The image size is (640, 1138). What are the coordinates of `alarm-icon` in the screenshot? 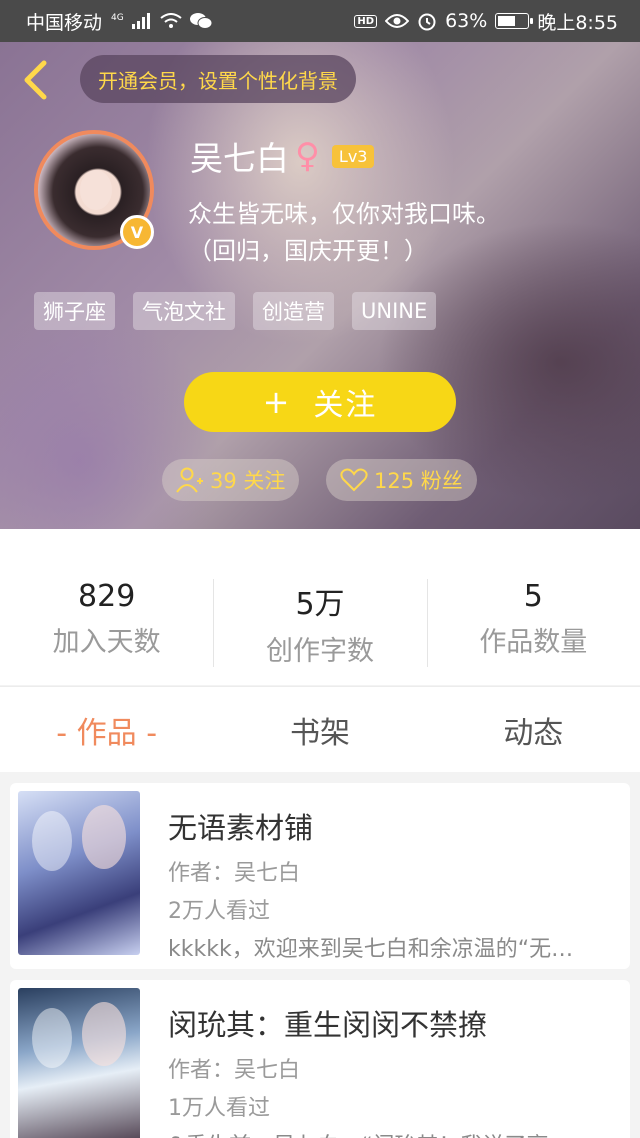 It's located at (427, 22).